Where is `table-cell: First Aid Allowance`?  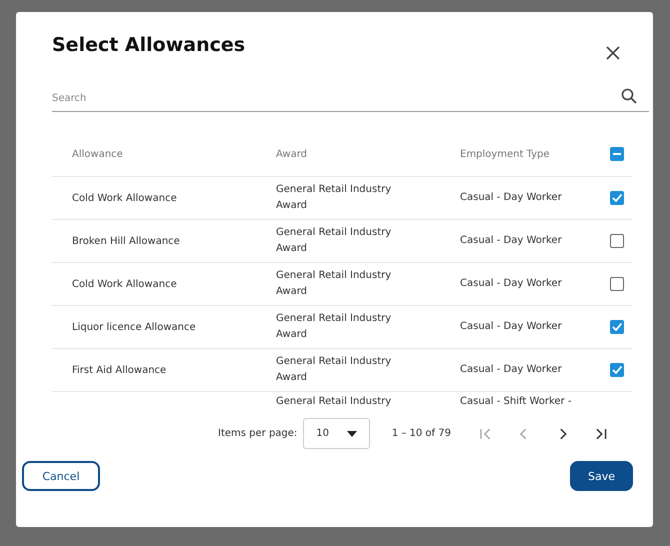
table-cell: First Aid Allowance is located at coordinates (119, 370).